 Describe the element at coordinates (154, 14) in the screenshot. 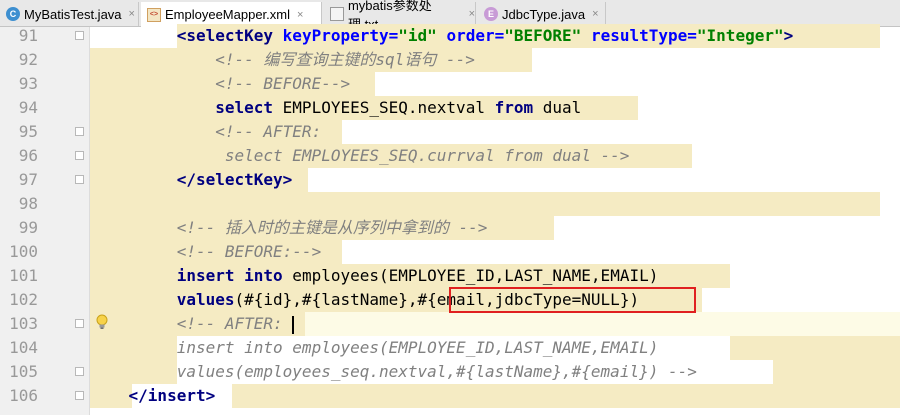

I see `xml-file-icon: <>` at that location.